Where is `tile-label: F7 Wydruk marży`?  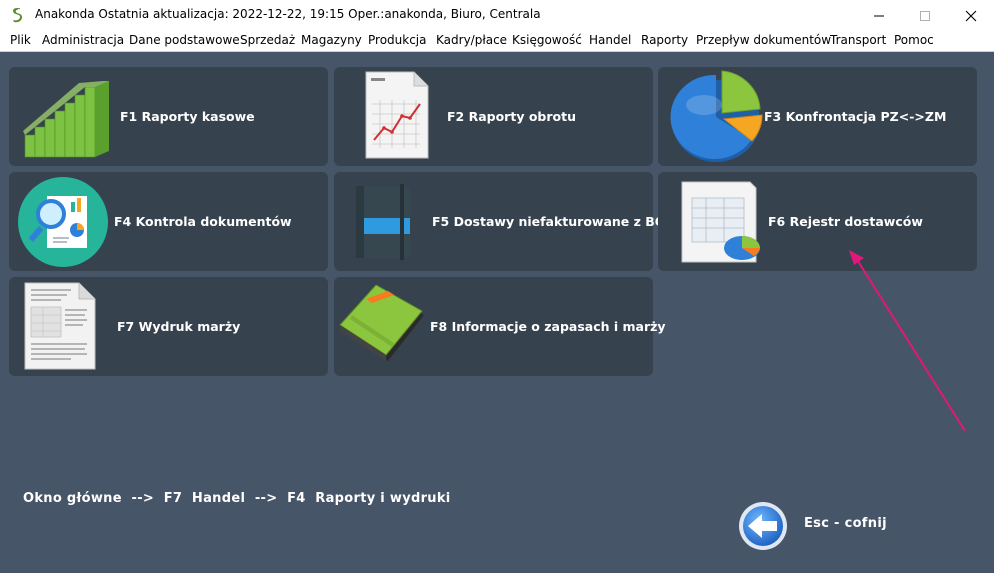 tile-label: F7 Wydruk marży is located at coordinates (179, 326).